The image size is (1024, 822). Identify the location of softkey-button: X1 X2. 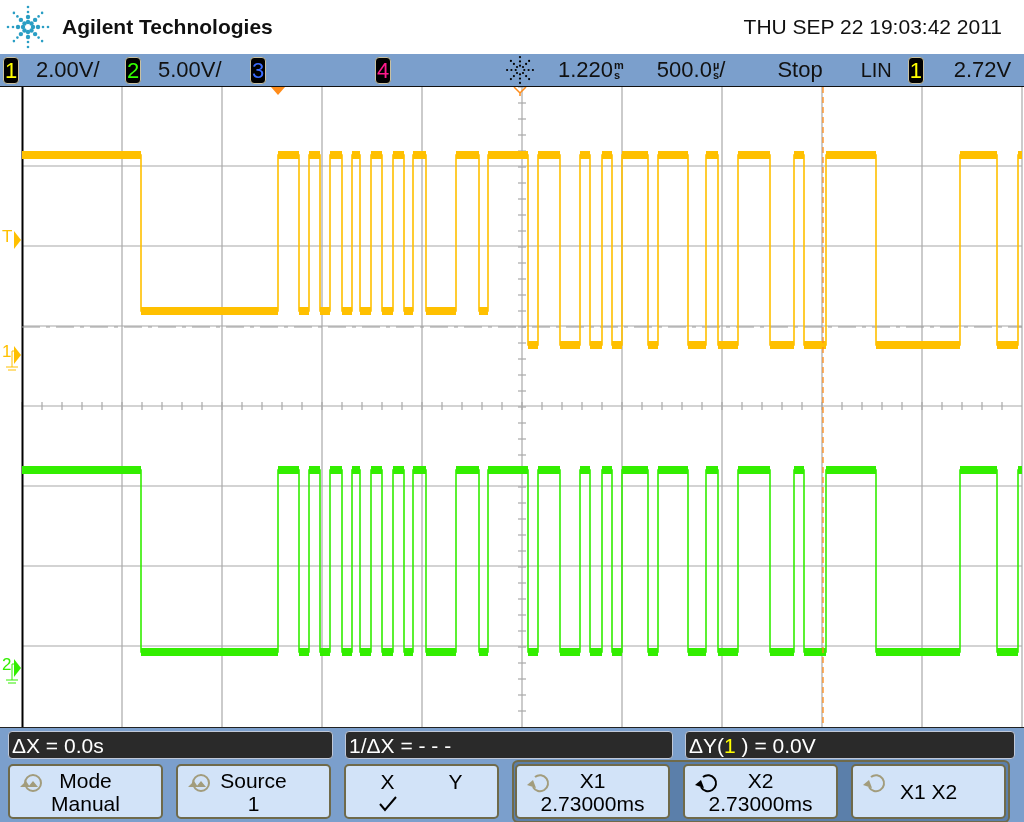
(928, 791).